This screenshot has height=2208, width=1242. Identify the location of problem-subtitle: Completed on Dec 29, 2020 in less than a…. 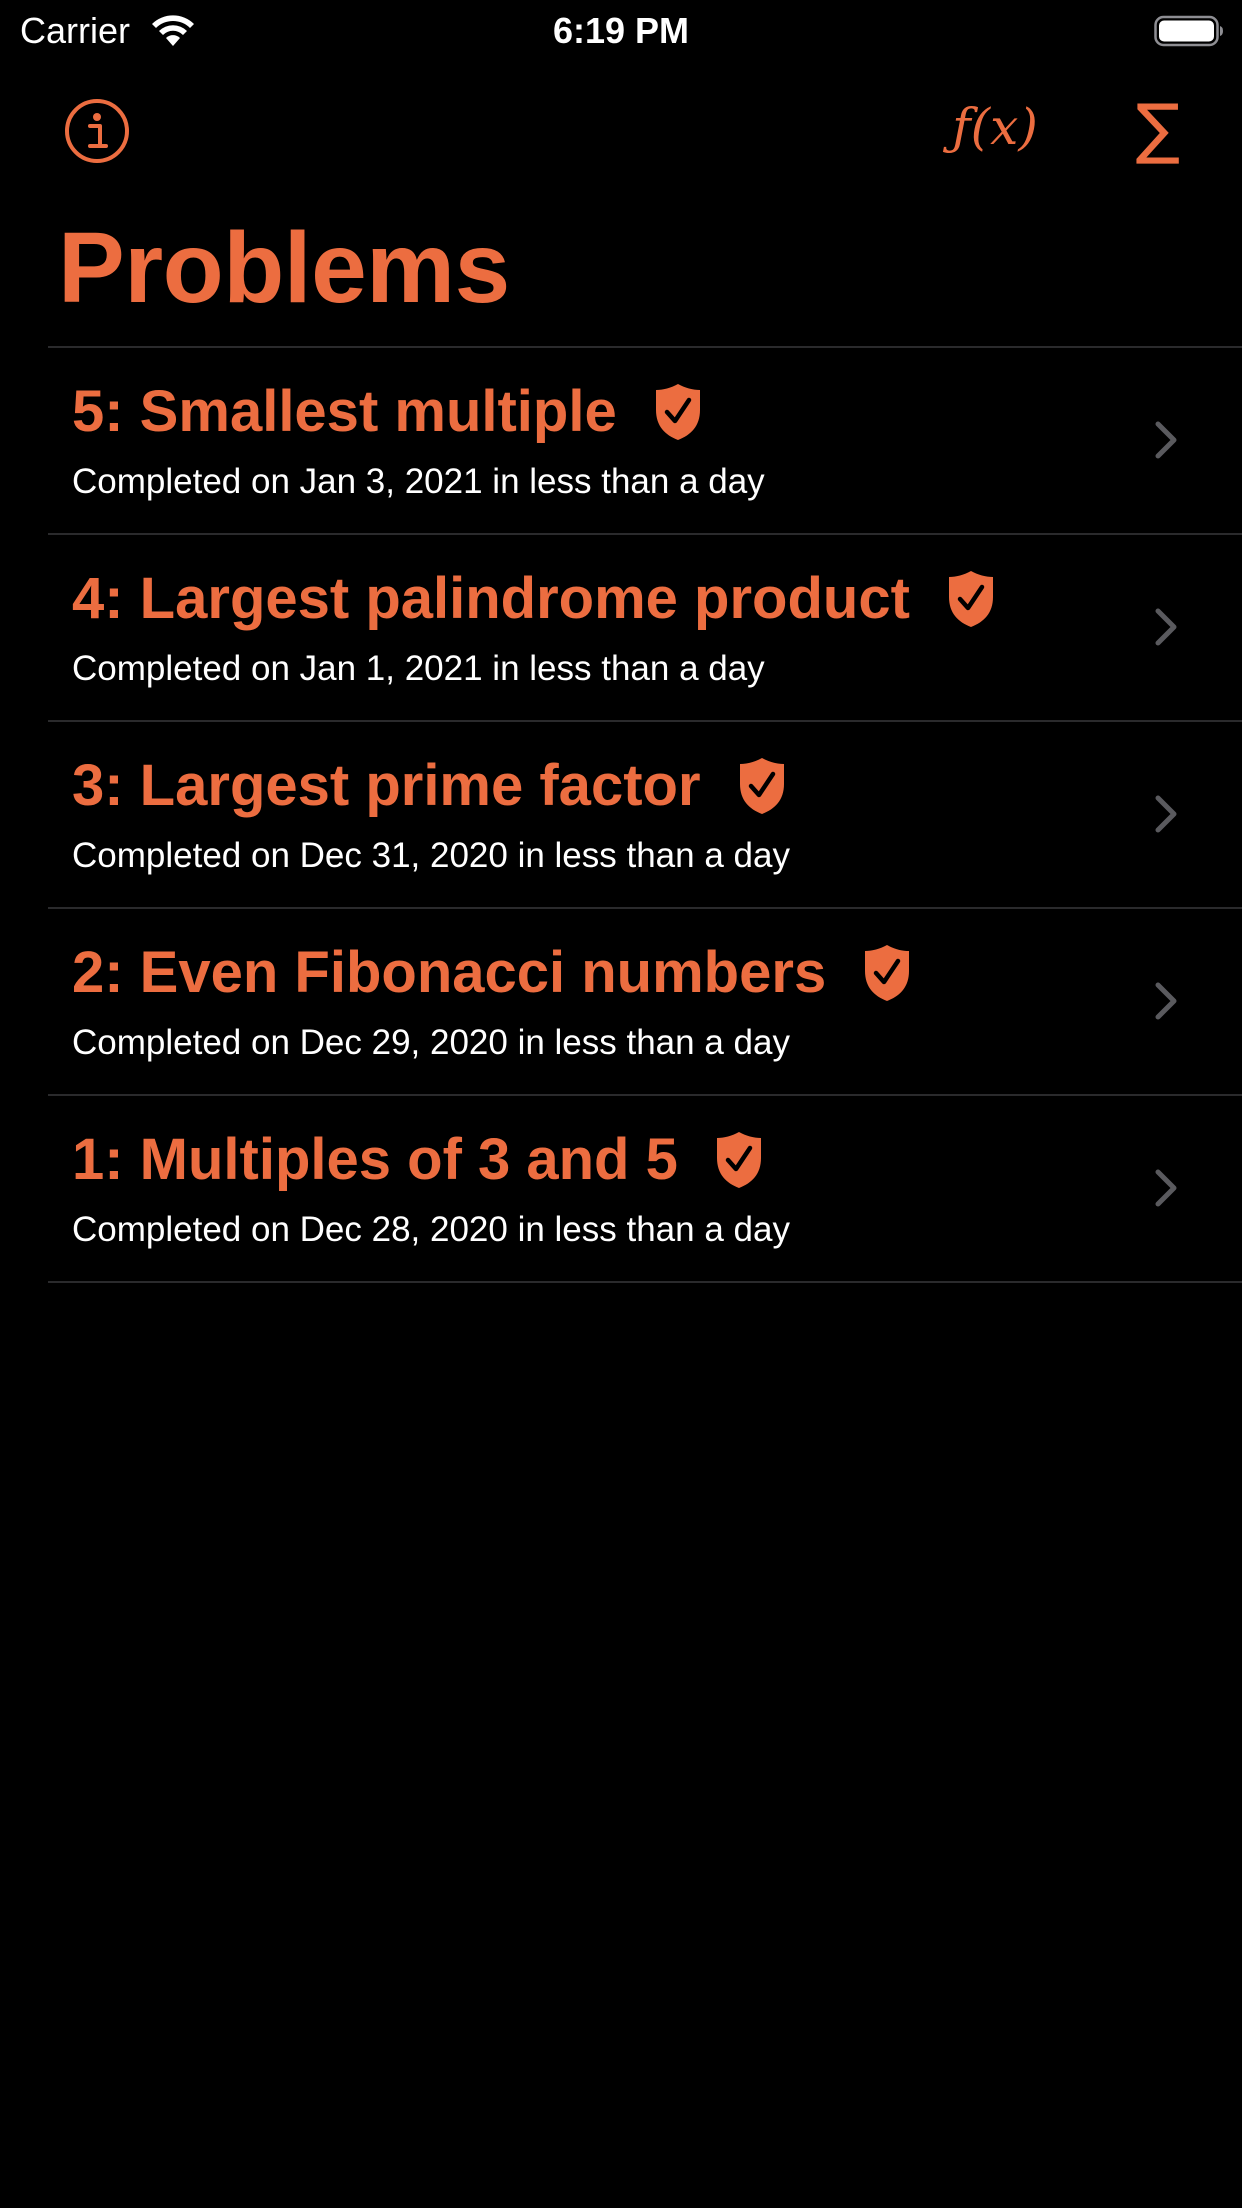
(431, 1042).